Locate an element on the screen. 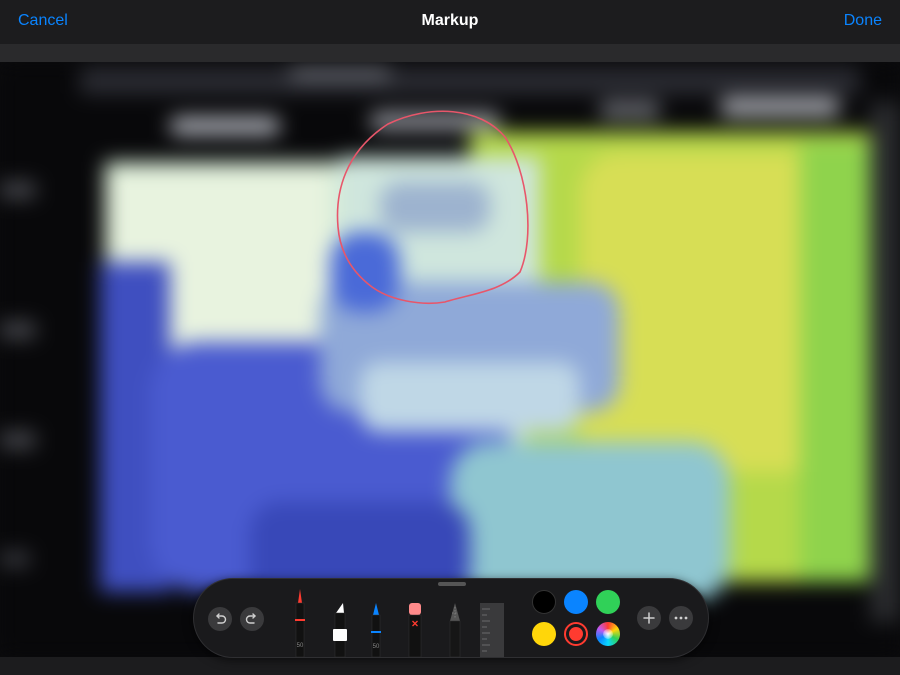  page-title: Markup is located at coordinates (450, 20).